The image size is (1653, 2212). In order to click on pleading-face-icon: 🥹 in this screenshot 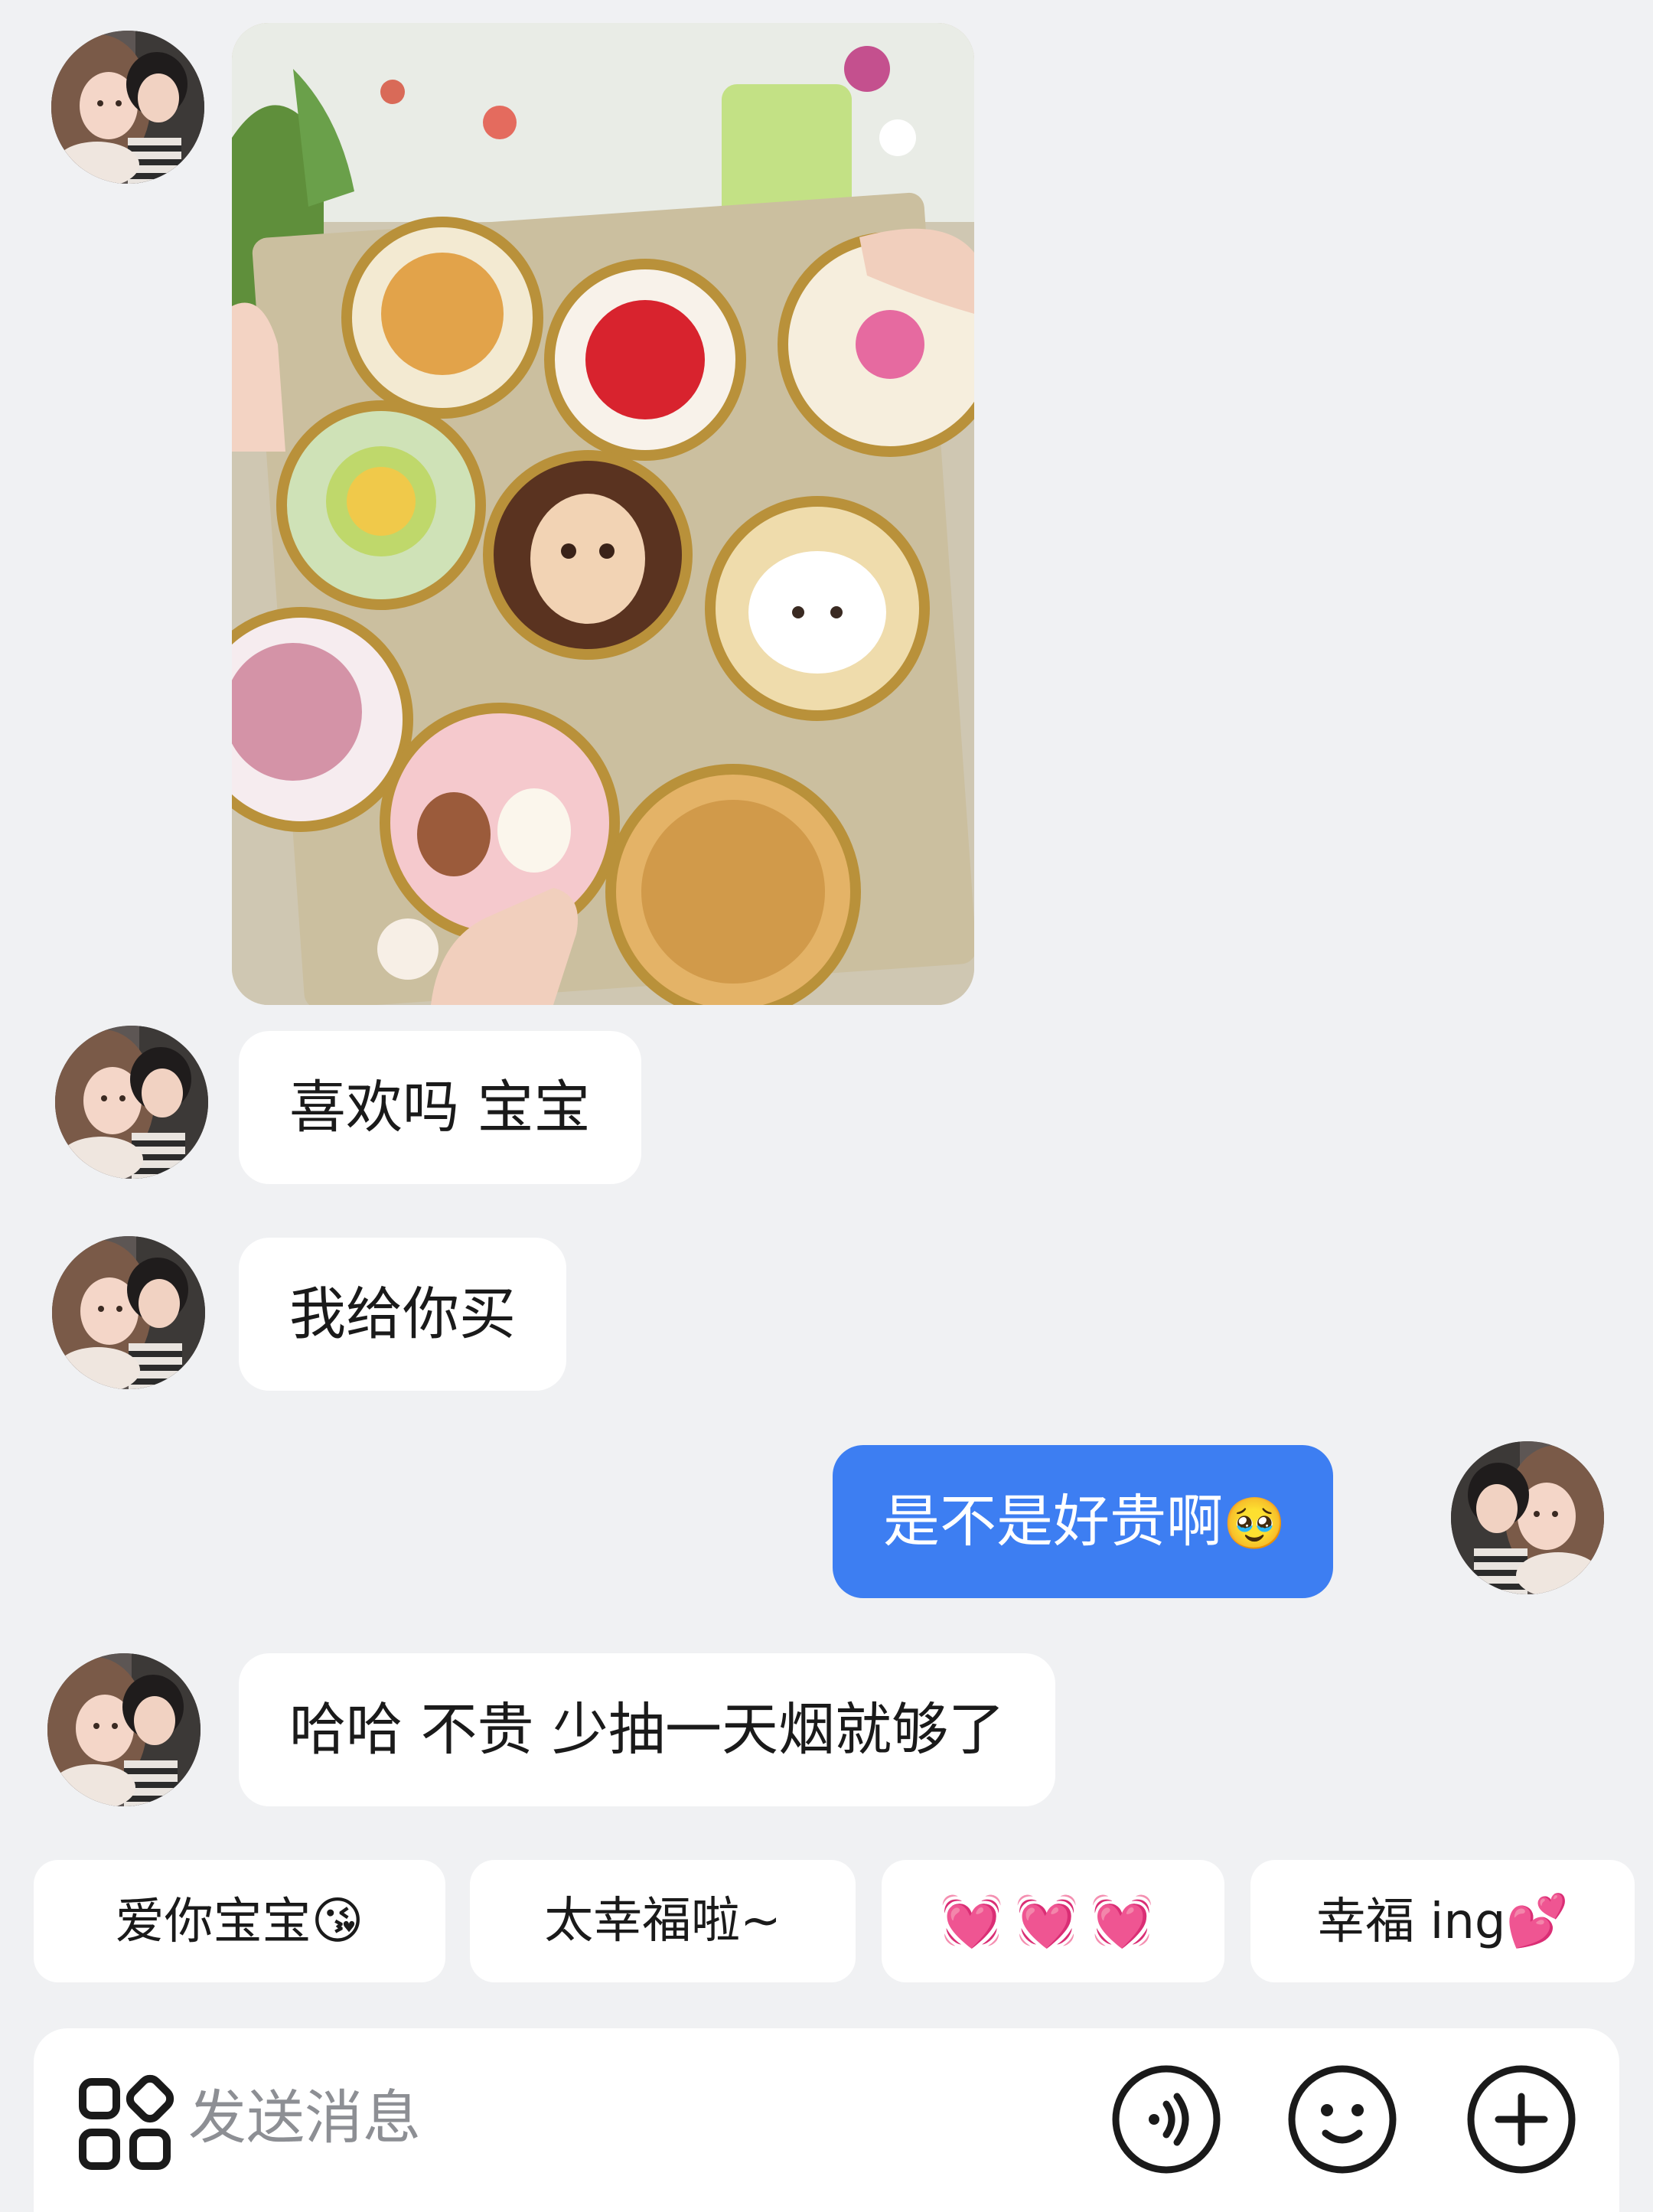, I will do `click(1254, 1523)`.